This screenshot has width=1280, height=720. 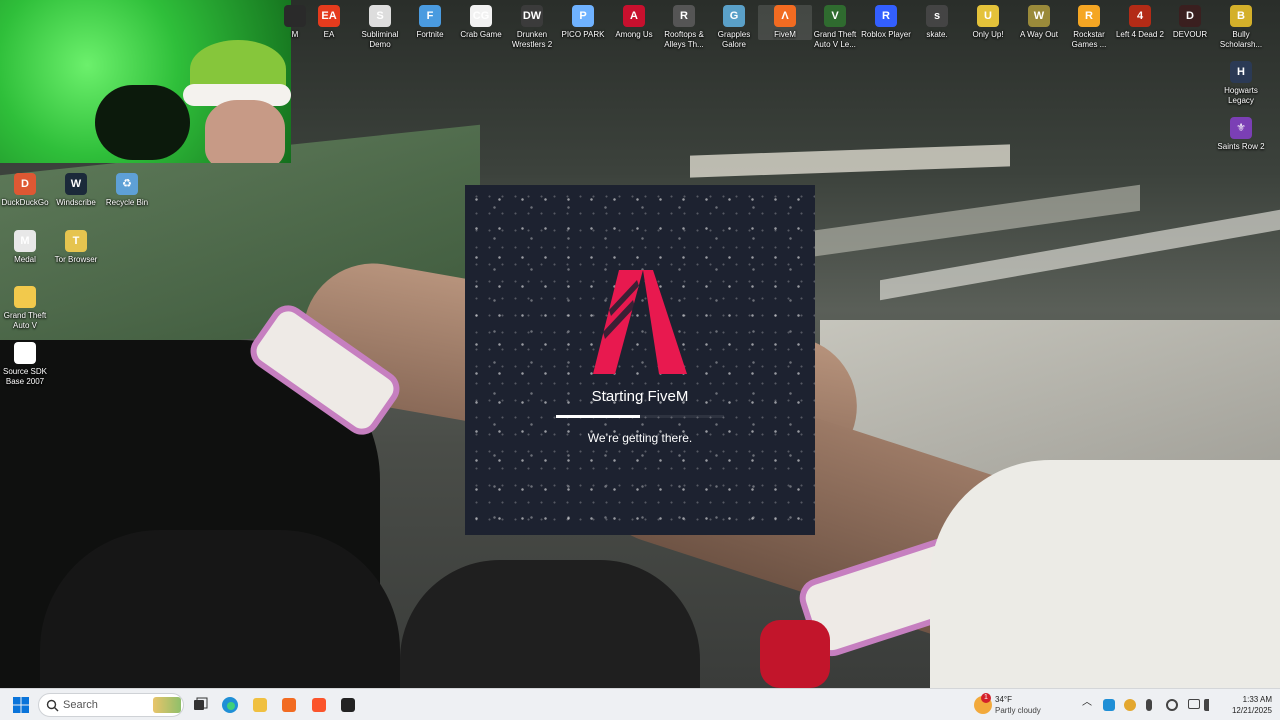 What do you see at coordinates (1140, 22) in the screenshot?
I see `desktop-shortcut: 4 Left 4 Dead 2` at bounding box center [1140, 22].